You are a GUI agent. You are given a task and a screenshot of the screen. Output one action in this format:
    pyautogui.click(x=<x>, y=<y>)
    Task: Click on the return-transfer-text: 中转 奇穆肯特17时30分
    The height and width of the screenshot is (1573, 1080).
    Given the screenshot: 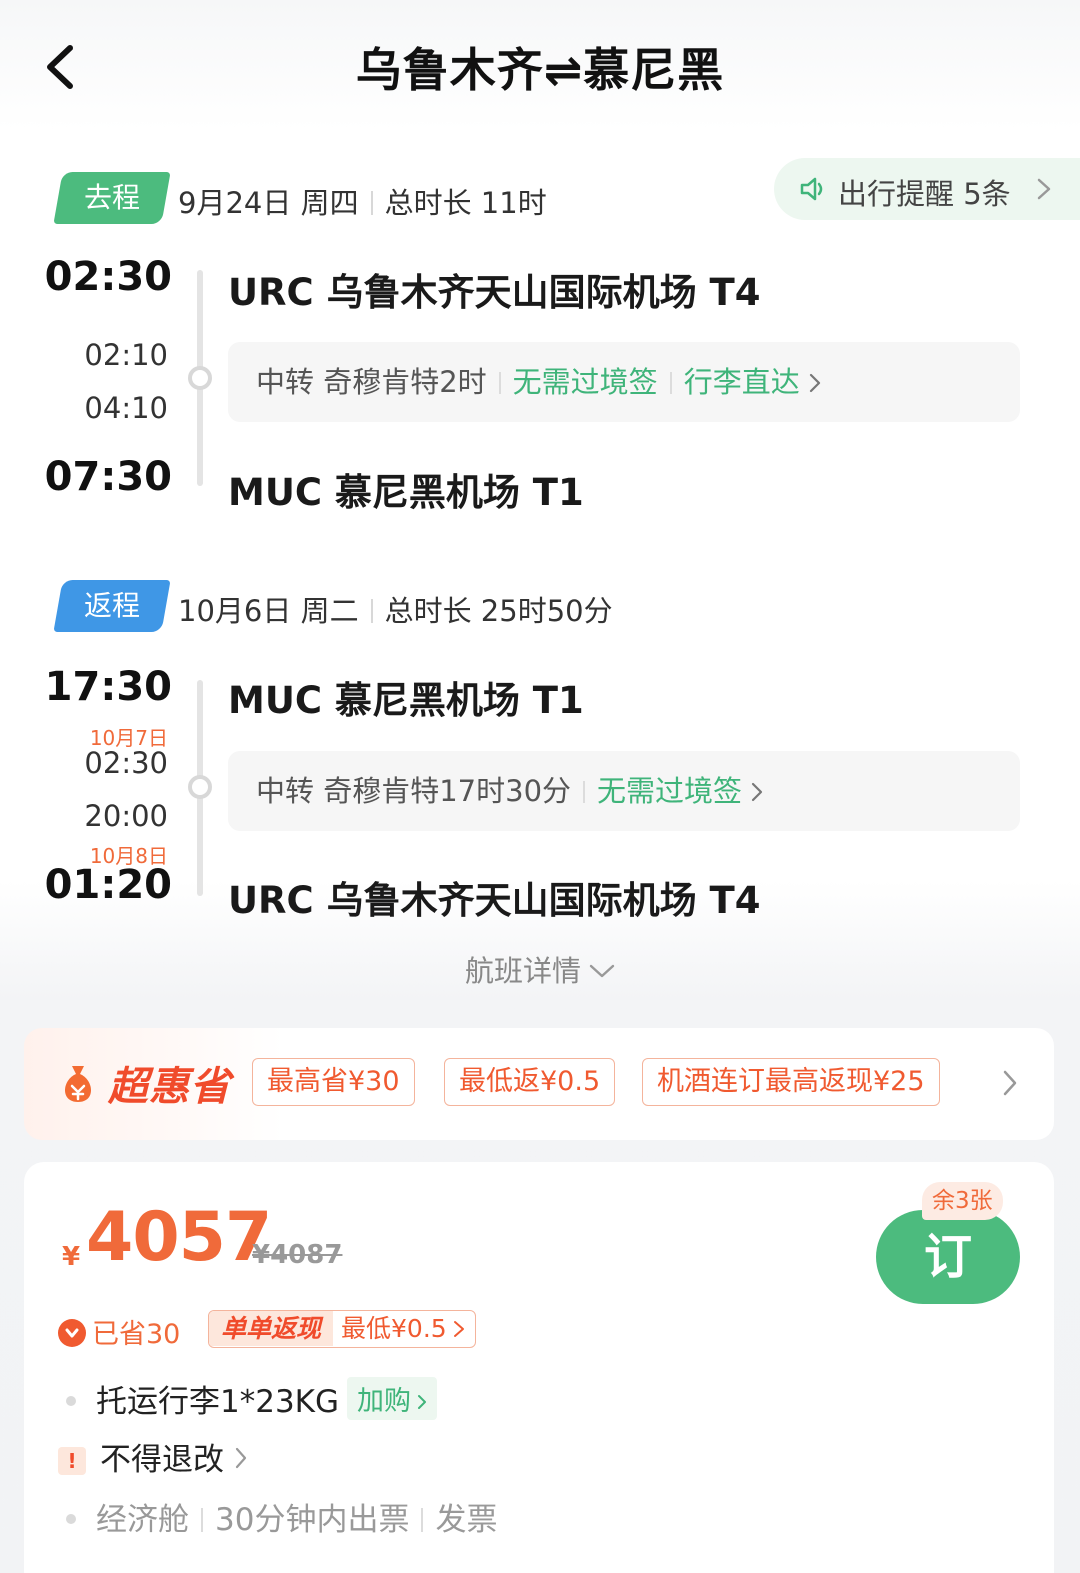 What is the action you would take?
    pyautogui.click(x=414, y=791)
    